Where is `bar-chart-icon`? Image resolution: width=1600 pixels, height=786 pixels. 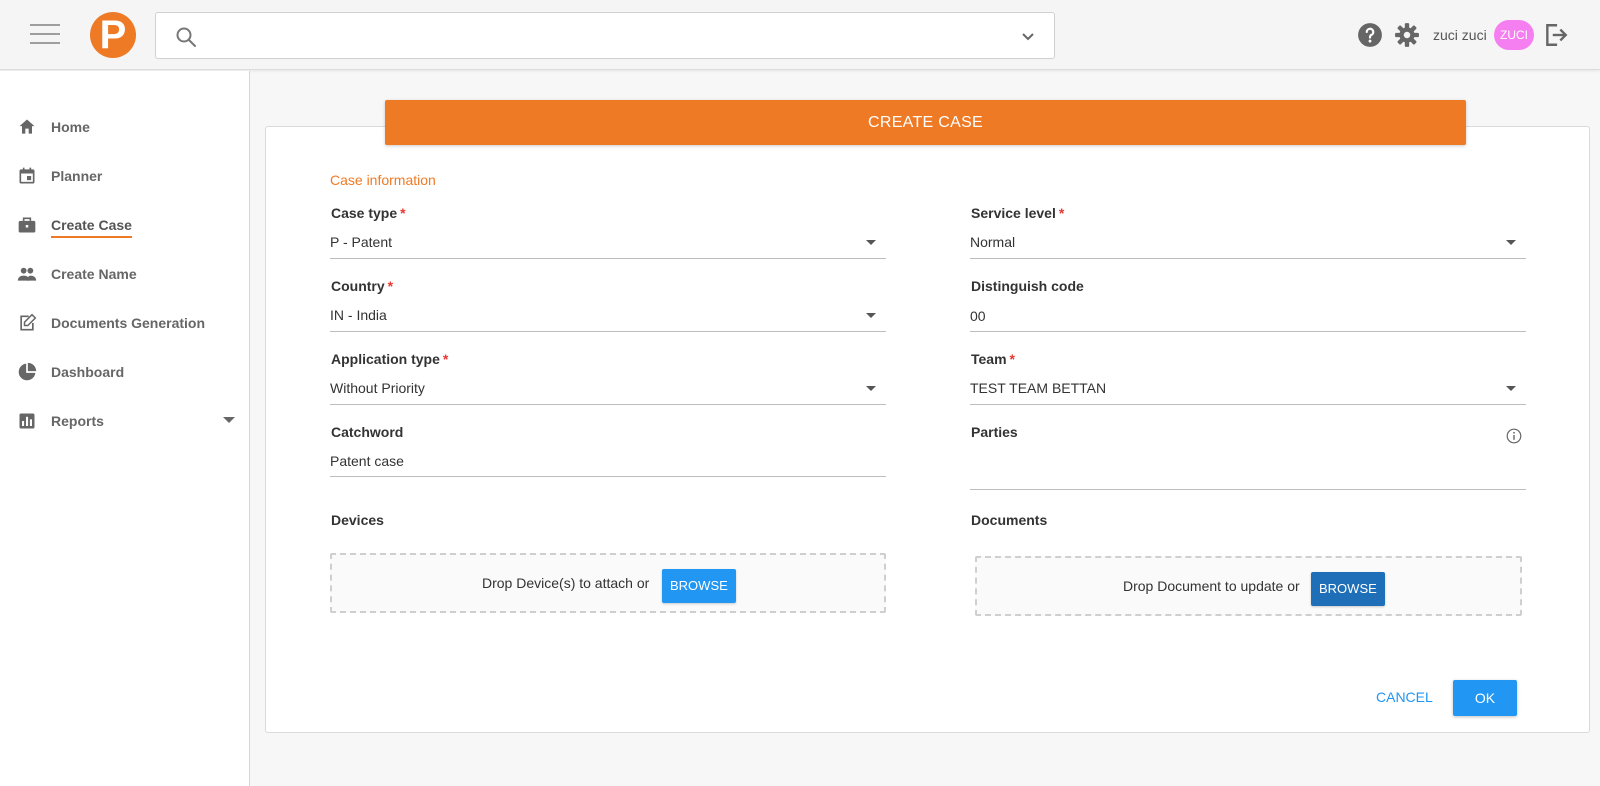 bar-chart-icon is located at coordinates (27, 421).